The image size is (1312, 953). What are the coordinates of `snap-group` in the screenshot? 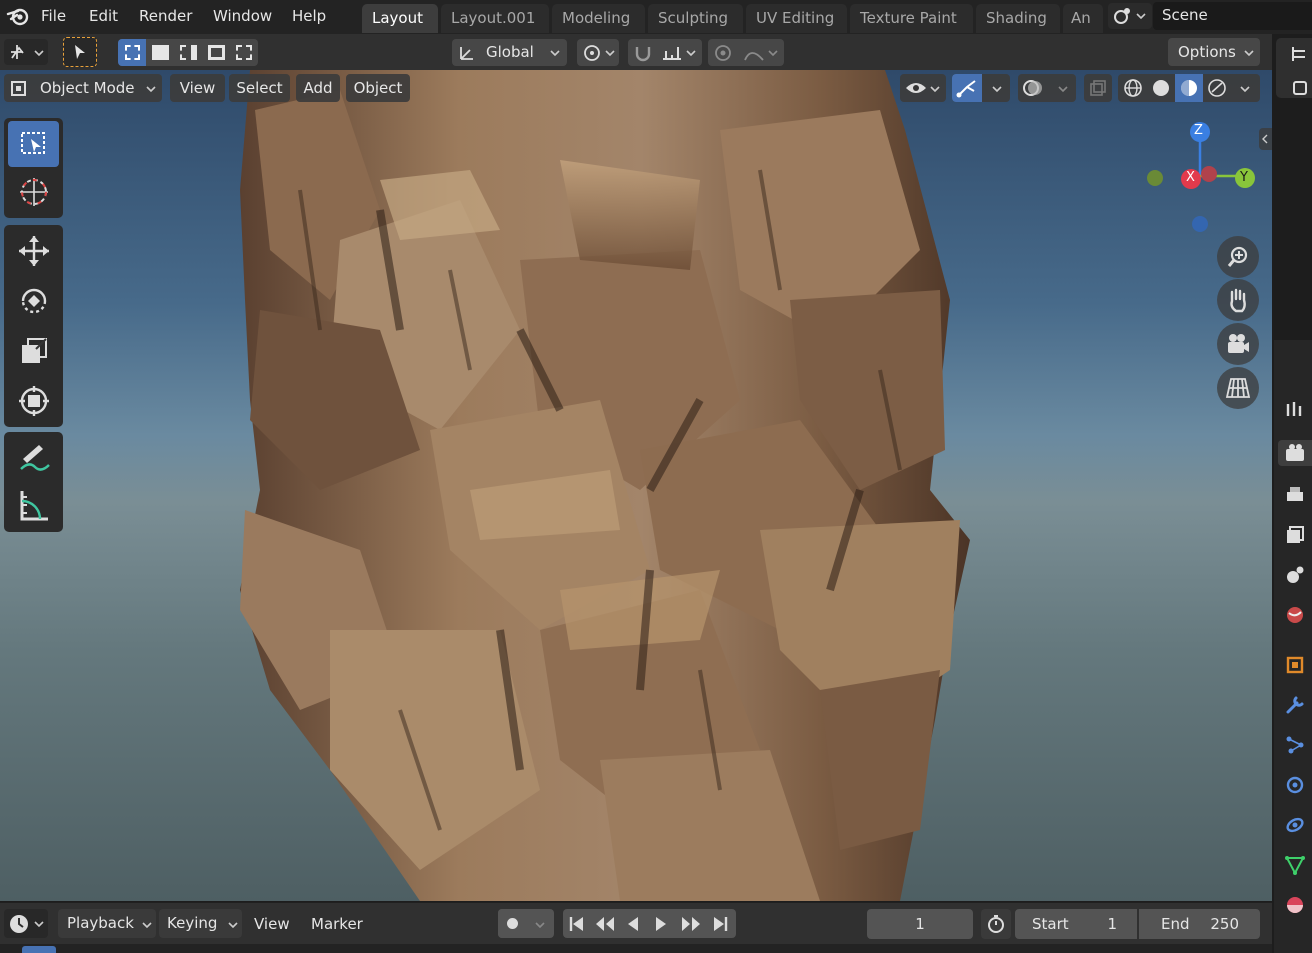 It's located at (665, 52).